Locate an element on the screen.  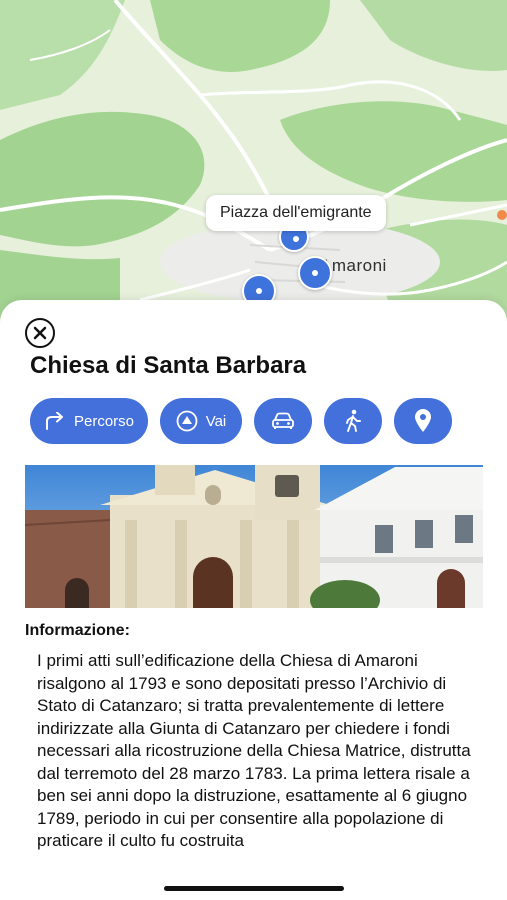
go-button: Vai is located at coordinates (201, 421).